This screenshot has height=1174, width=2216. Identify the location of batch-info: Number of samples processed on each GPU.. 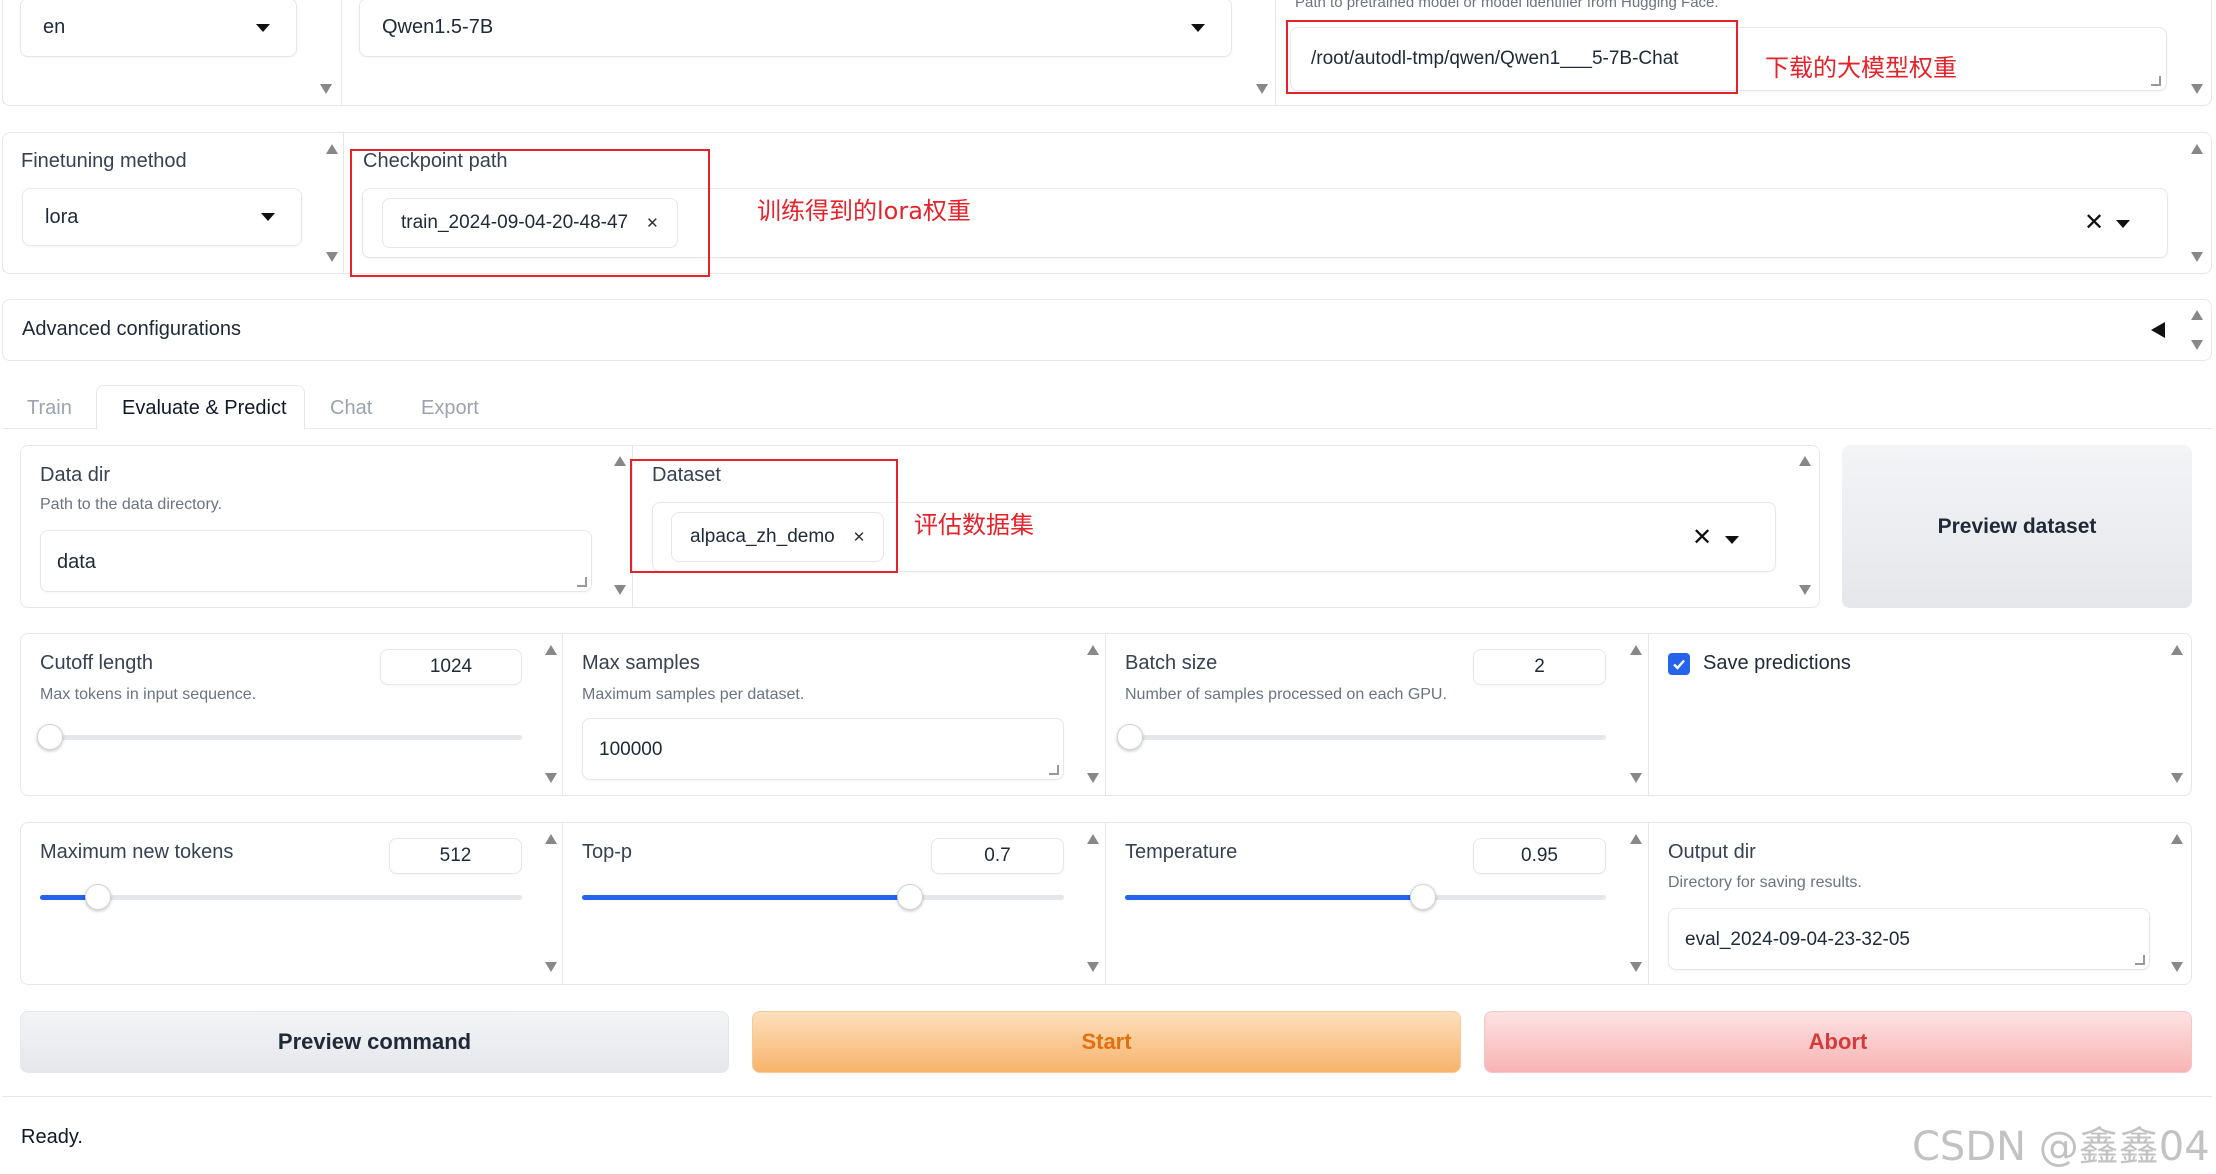
(1286, 694).